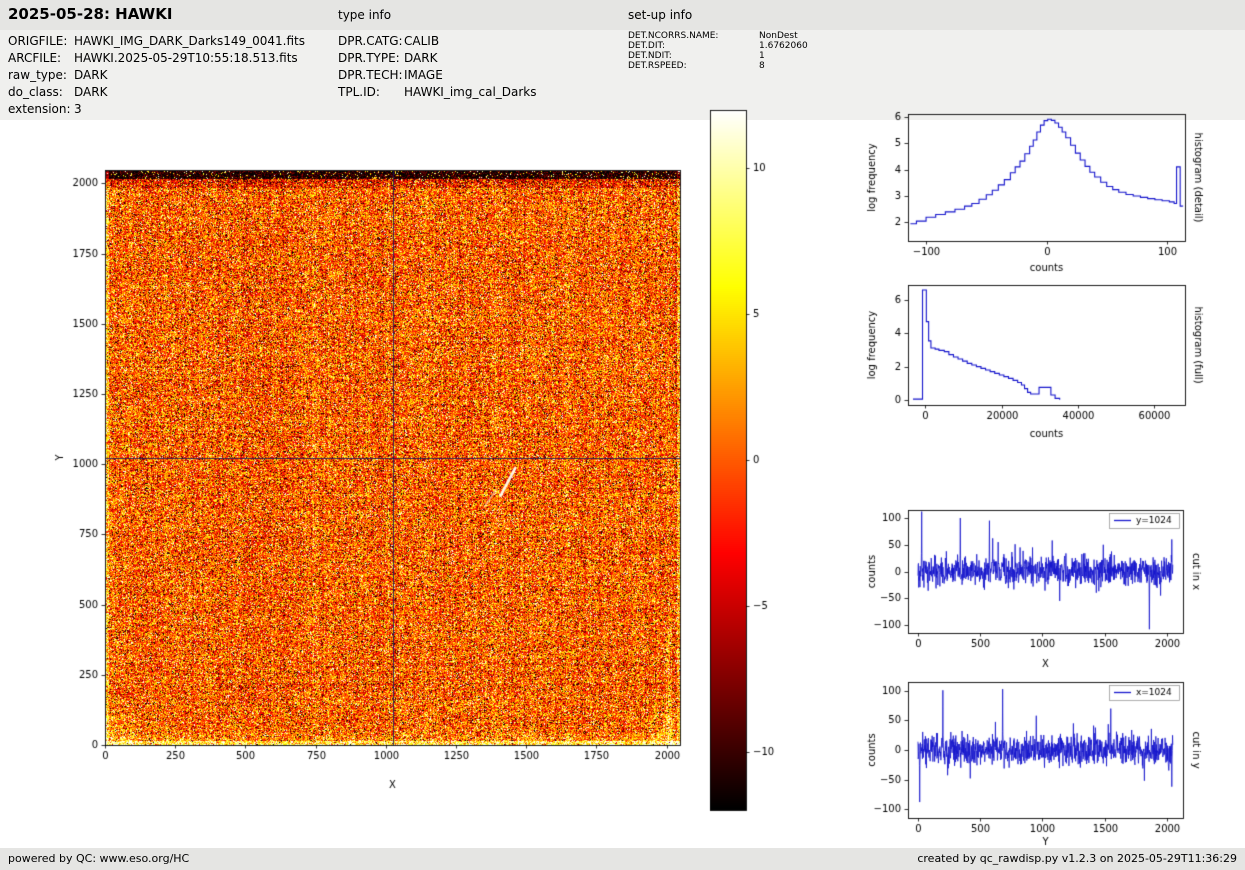  I want to click on meta-row-det-rspeed: DET.RSPEED: 8, so click(718, 66).